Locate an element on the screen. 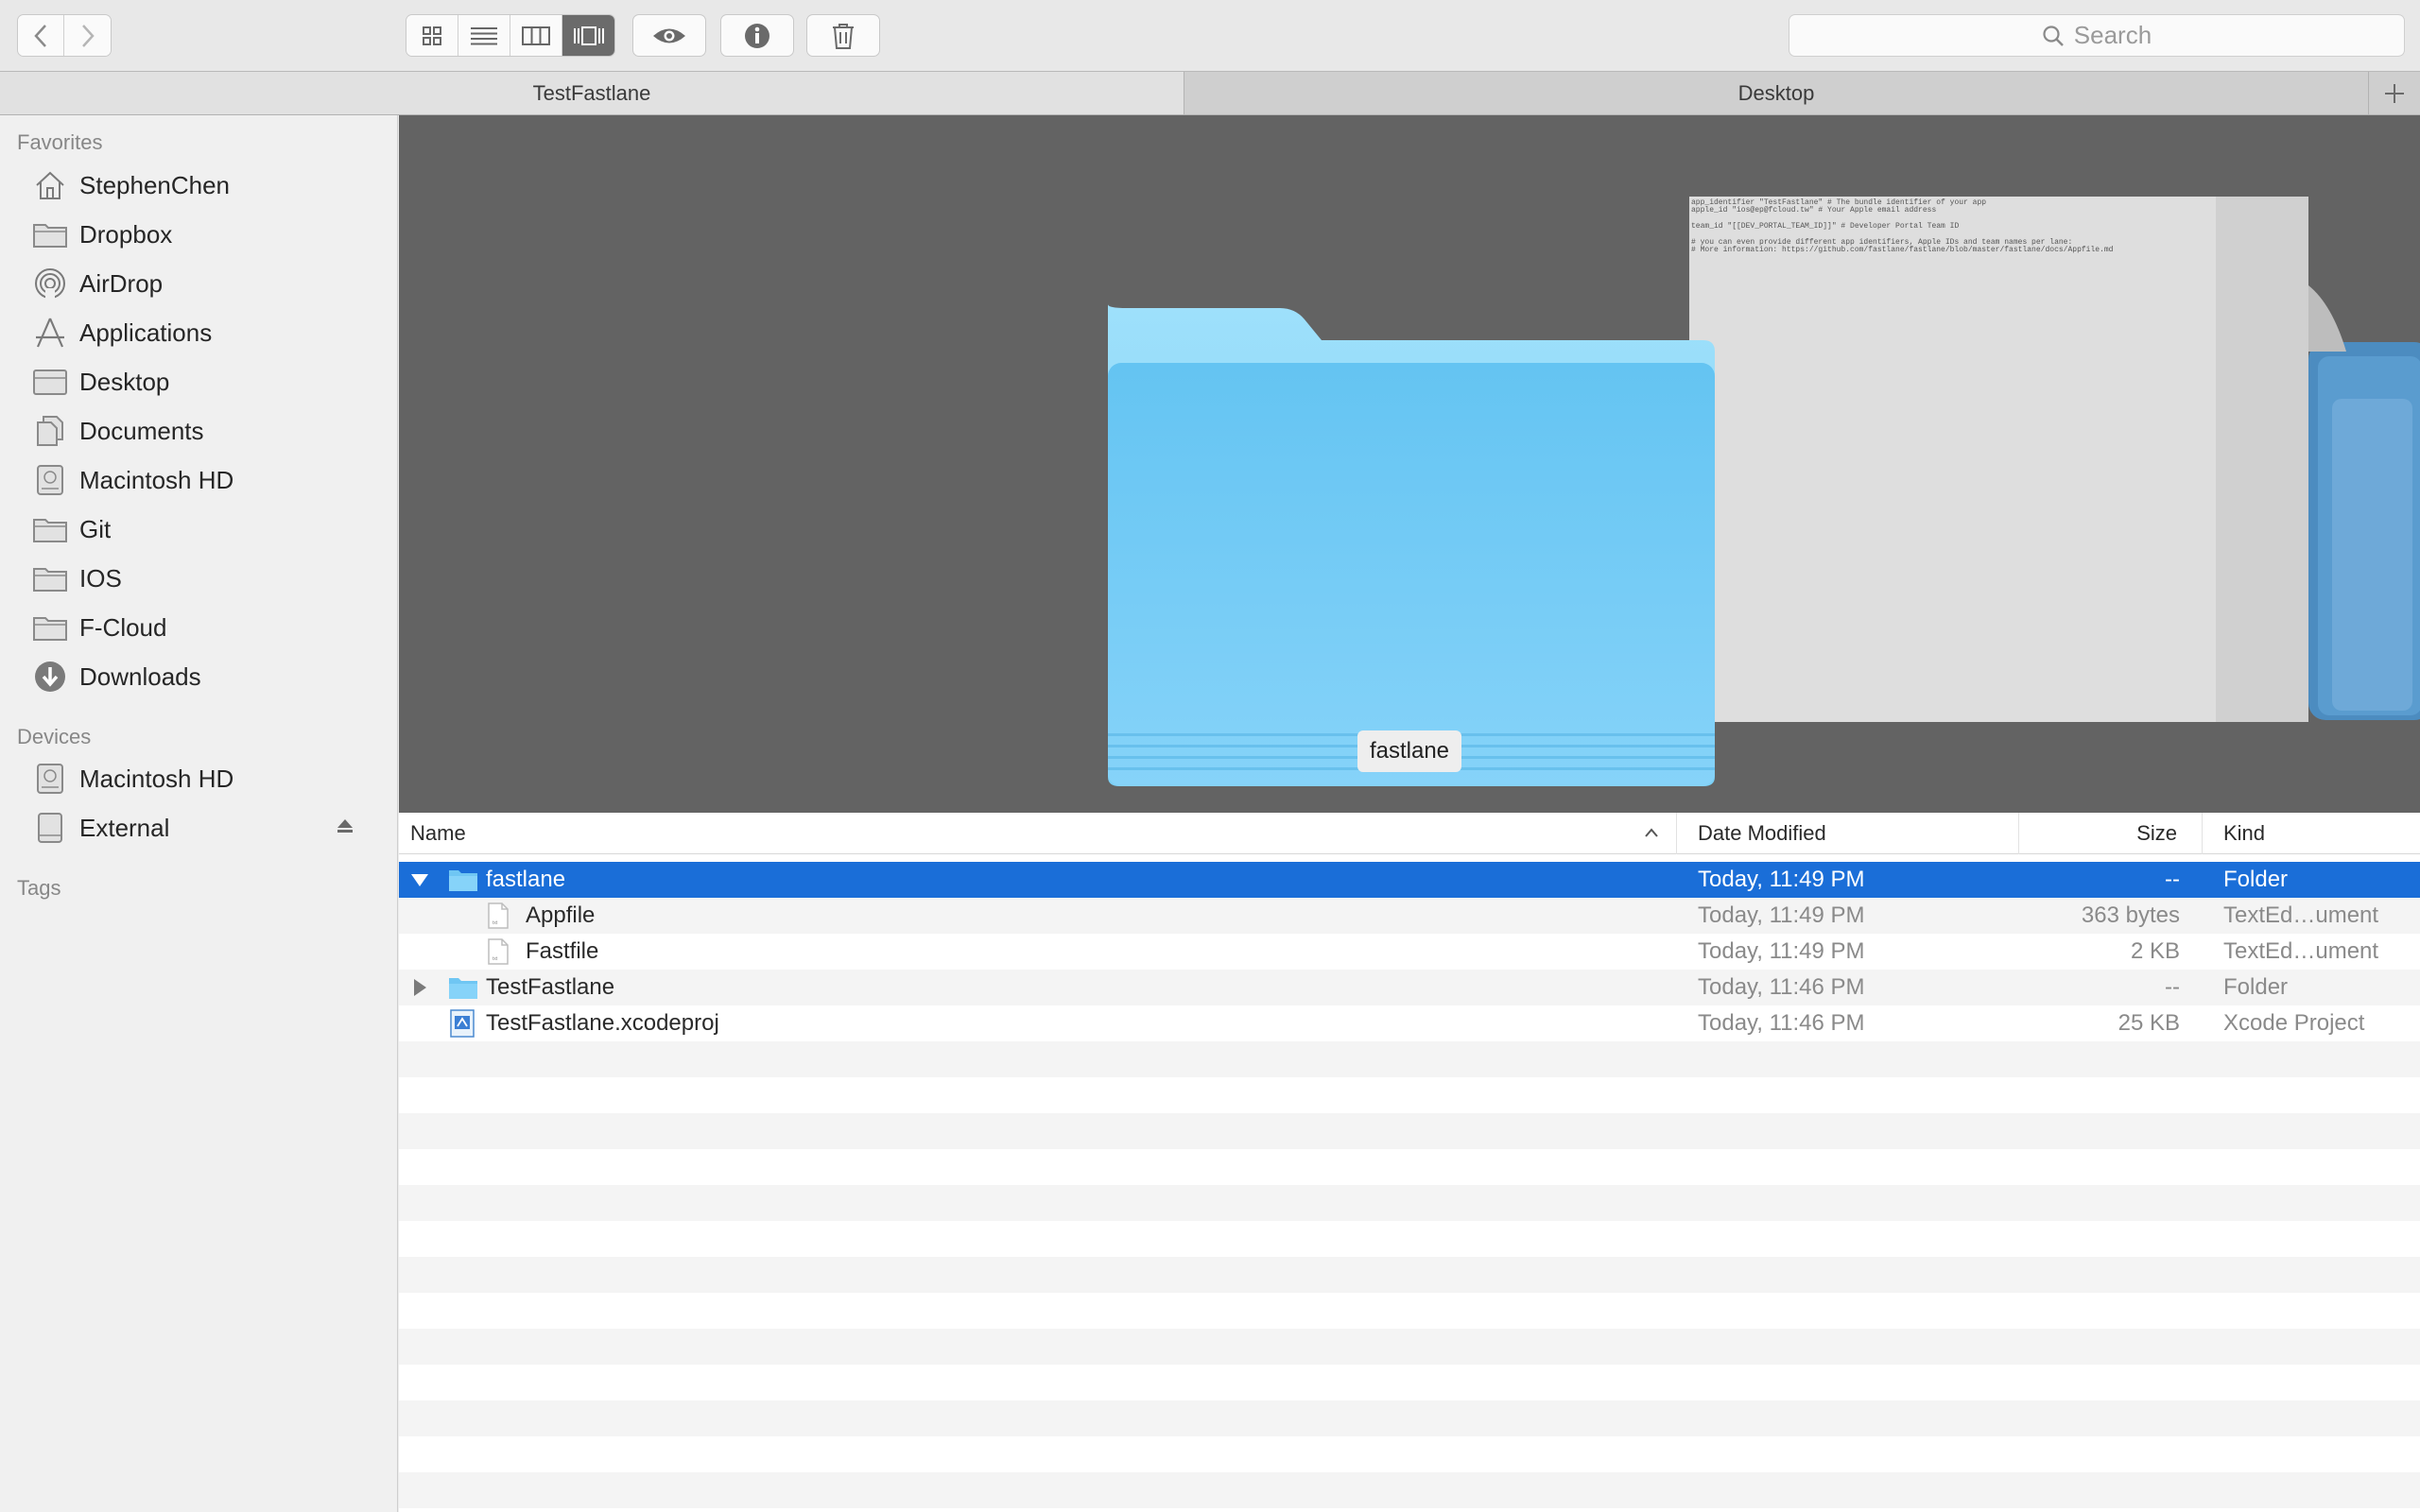 Image resolution: width=2420 pixels, height=1512 pixels. sidebar-item-label: Applications is located at coordinates (146, 332).